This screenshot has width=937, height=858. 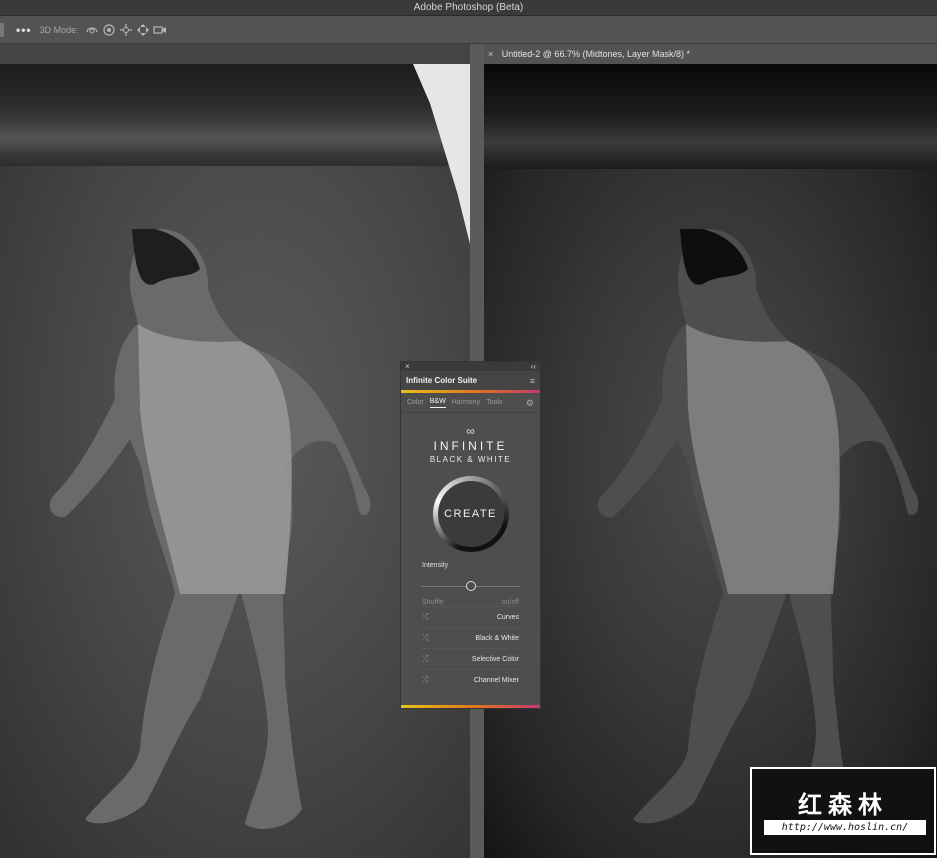 I want to click on tab-color: Color, so click(x=415, y=402).